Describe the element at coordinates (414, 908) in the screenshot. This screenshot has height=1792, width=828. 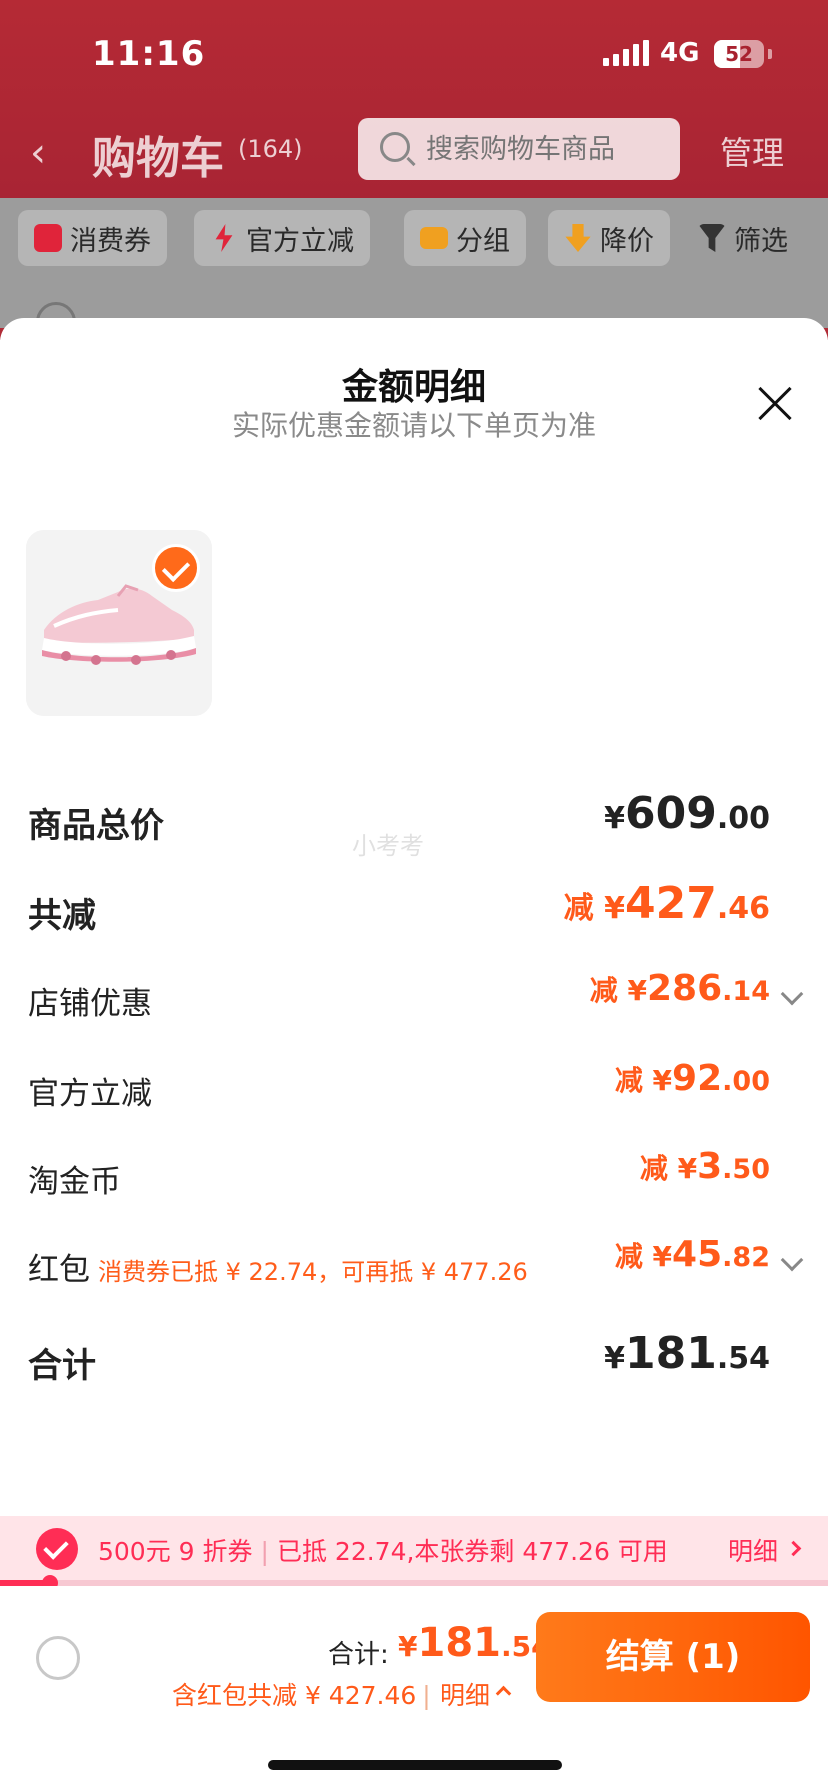
I see `line-total-reduce: 共减 减 ¥427.46` at that location.